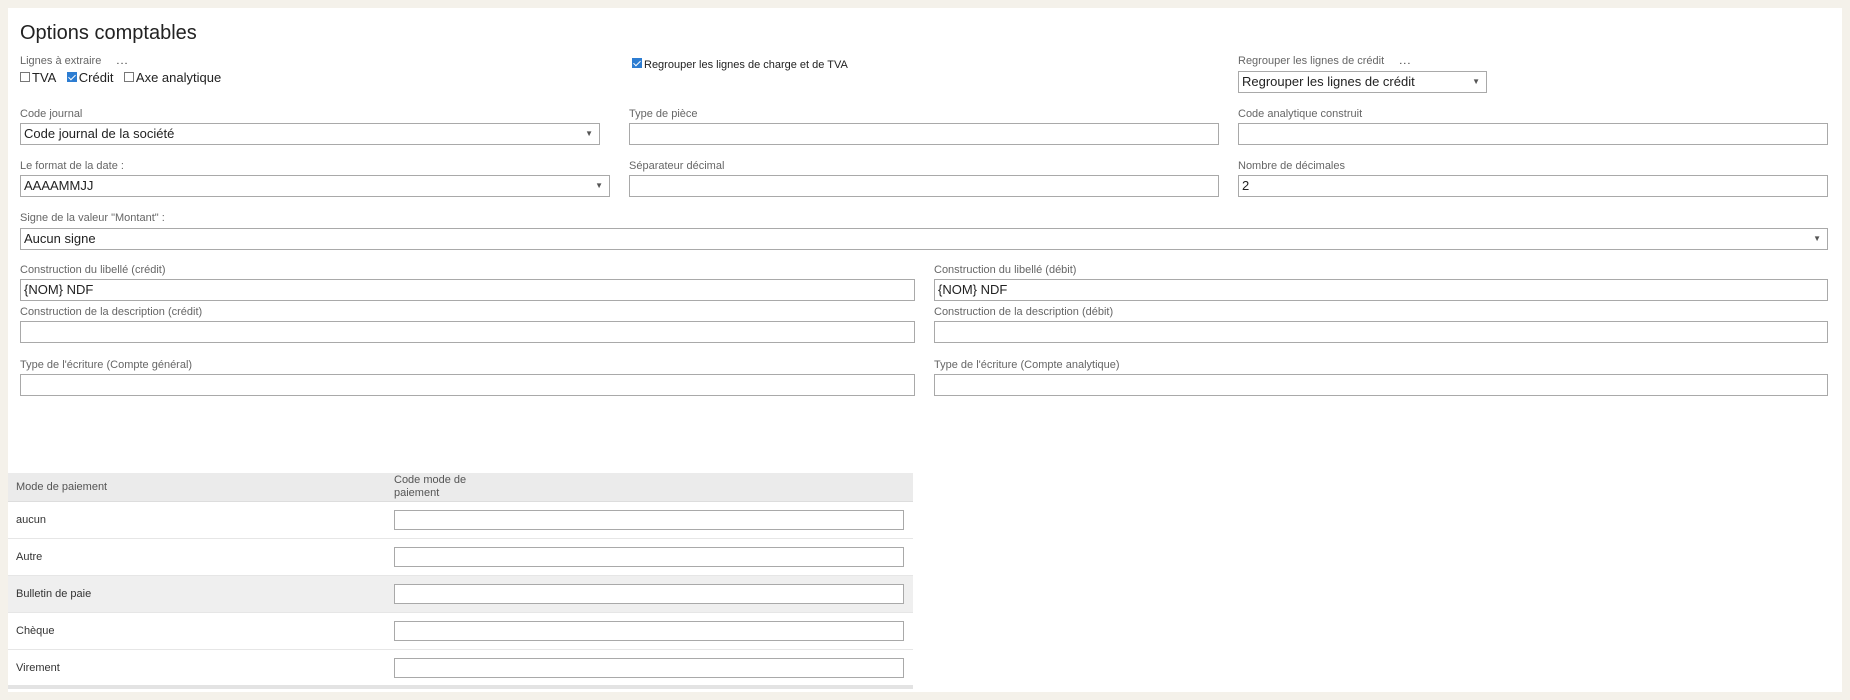 The width and height of the screenshot is (1850, 700). What do you see at coordinates (197, 487) in the screenshot?
I see `column-header-payment-mode: Mode de paiement` at bounding box center [197, 487].